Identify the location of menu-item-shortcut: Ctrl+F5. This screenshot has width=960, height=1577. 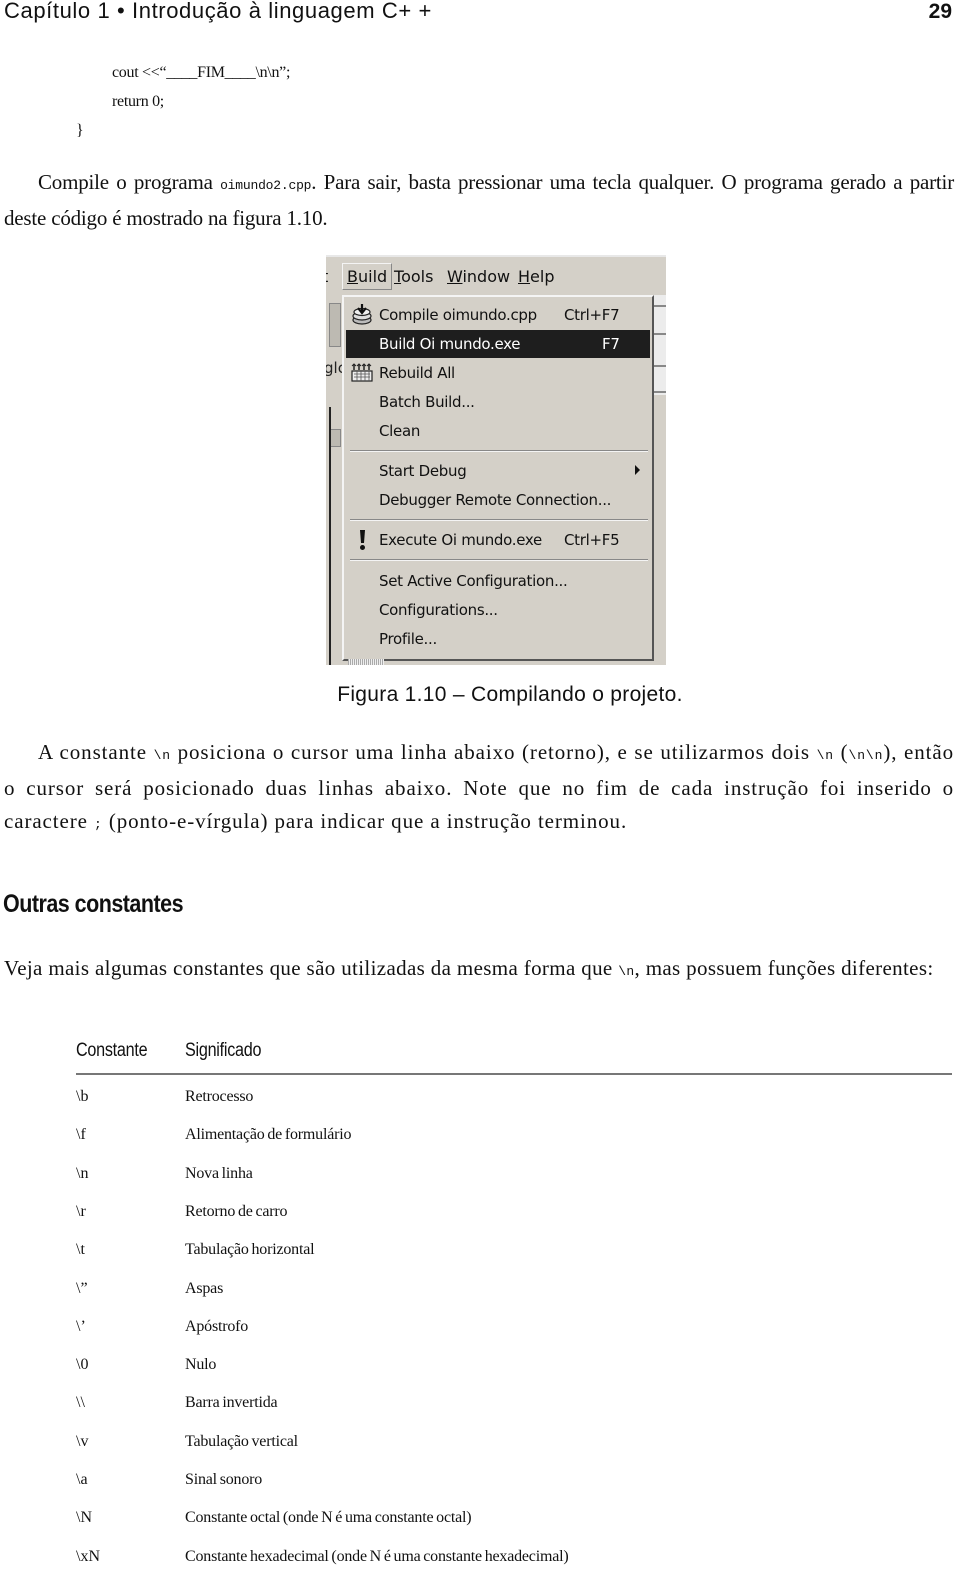
(592, 540).